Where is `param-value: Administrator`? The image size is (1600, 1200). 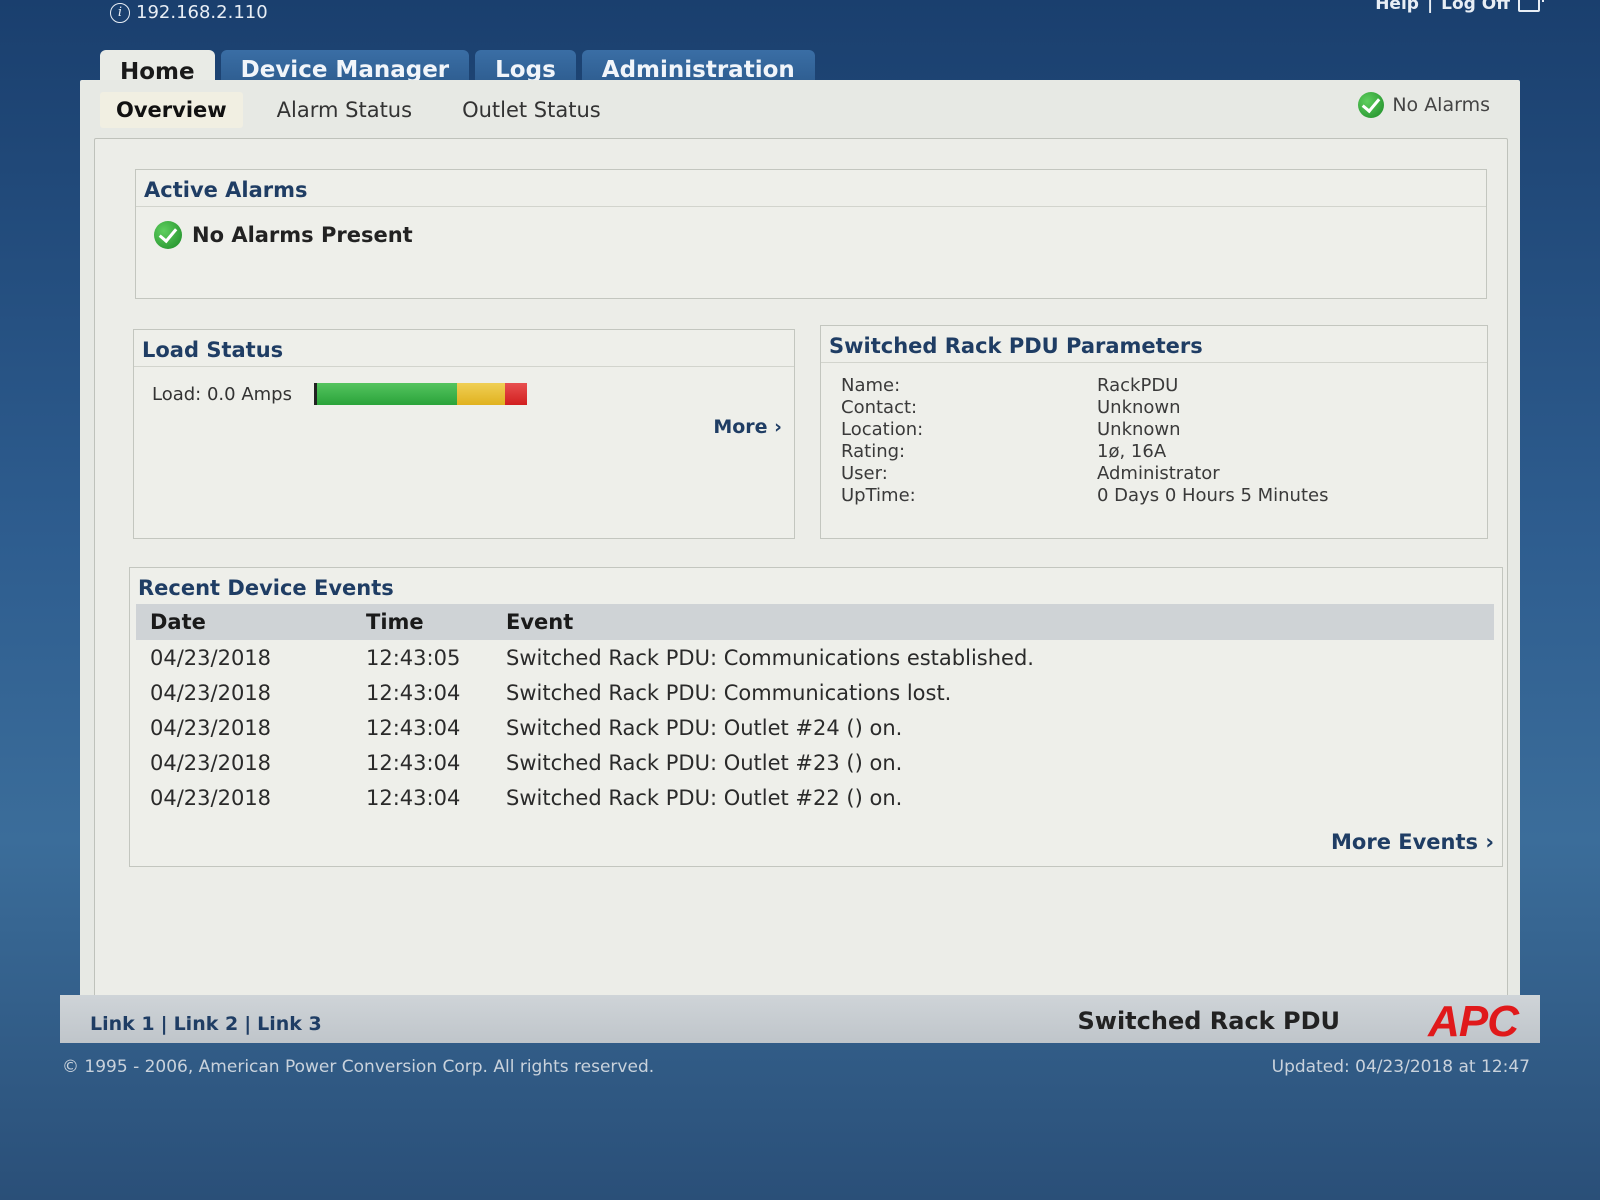
param-value: Administrator is located at coordinates (1158, 473).